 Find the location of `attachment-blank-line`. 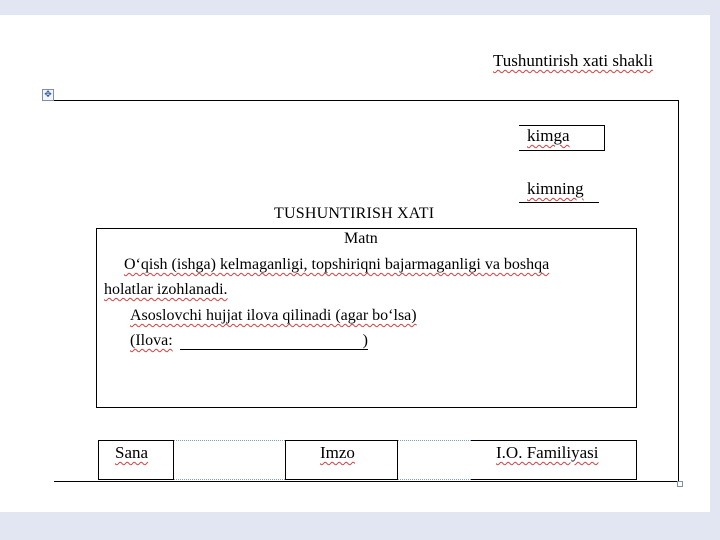

attachment-blank-line is located at coordinates (274, 349).